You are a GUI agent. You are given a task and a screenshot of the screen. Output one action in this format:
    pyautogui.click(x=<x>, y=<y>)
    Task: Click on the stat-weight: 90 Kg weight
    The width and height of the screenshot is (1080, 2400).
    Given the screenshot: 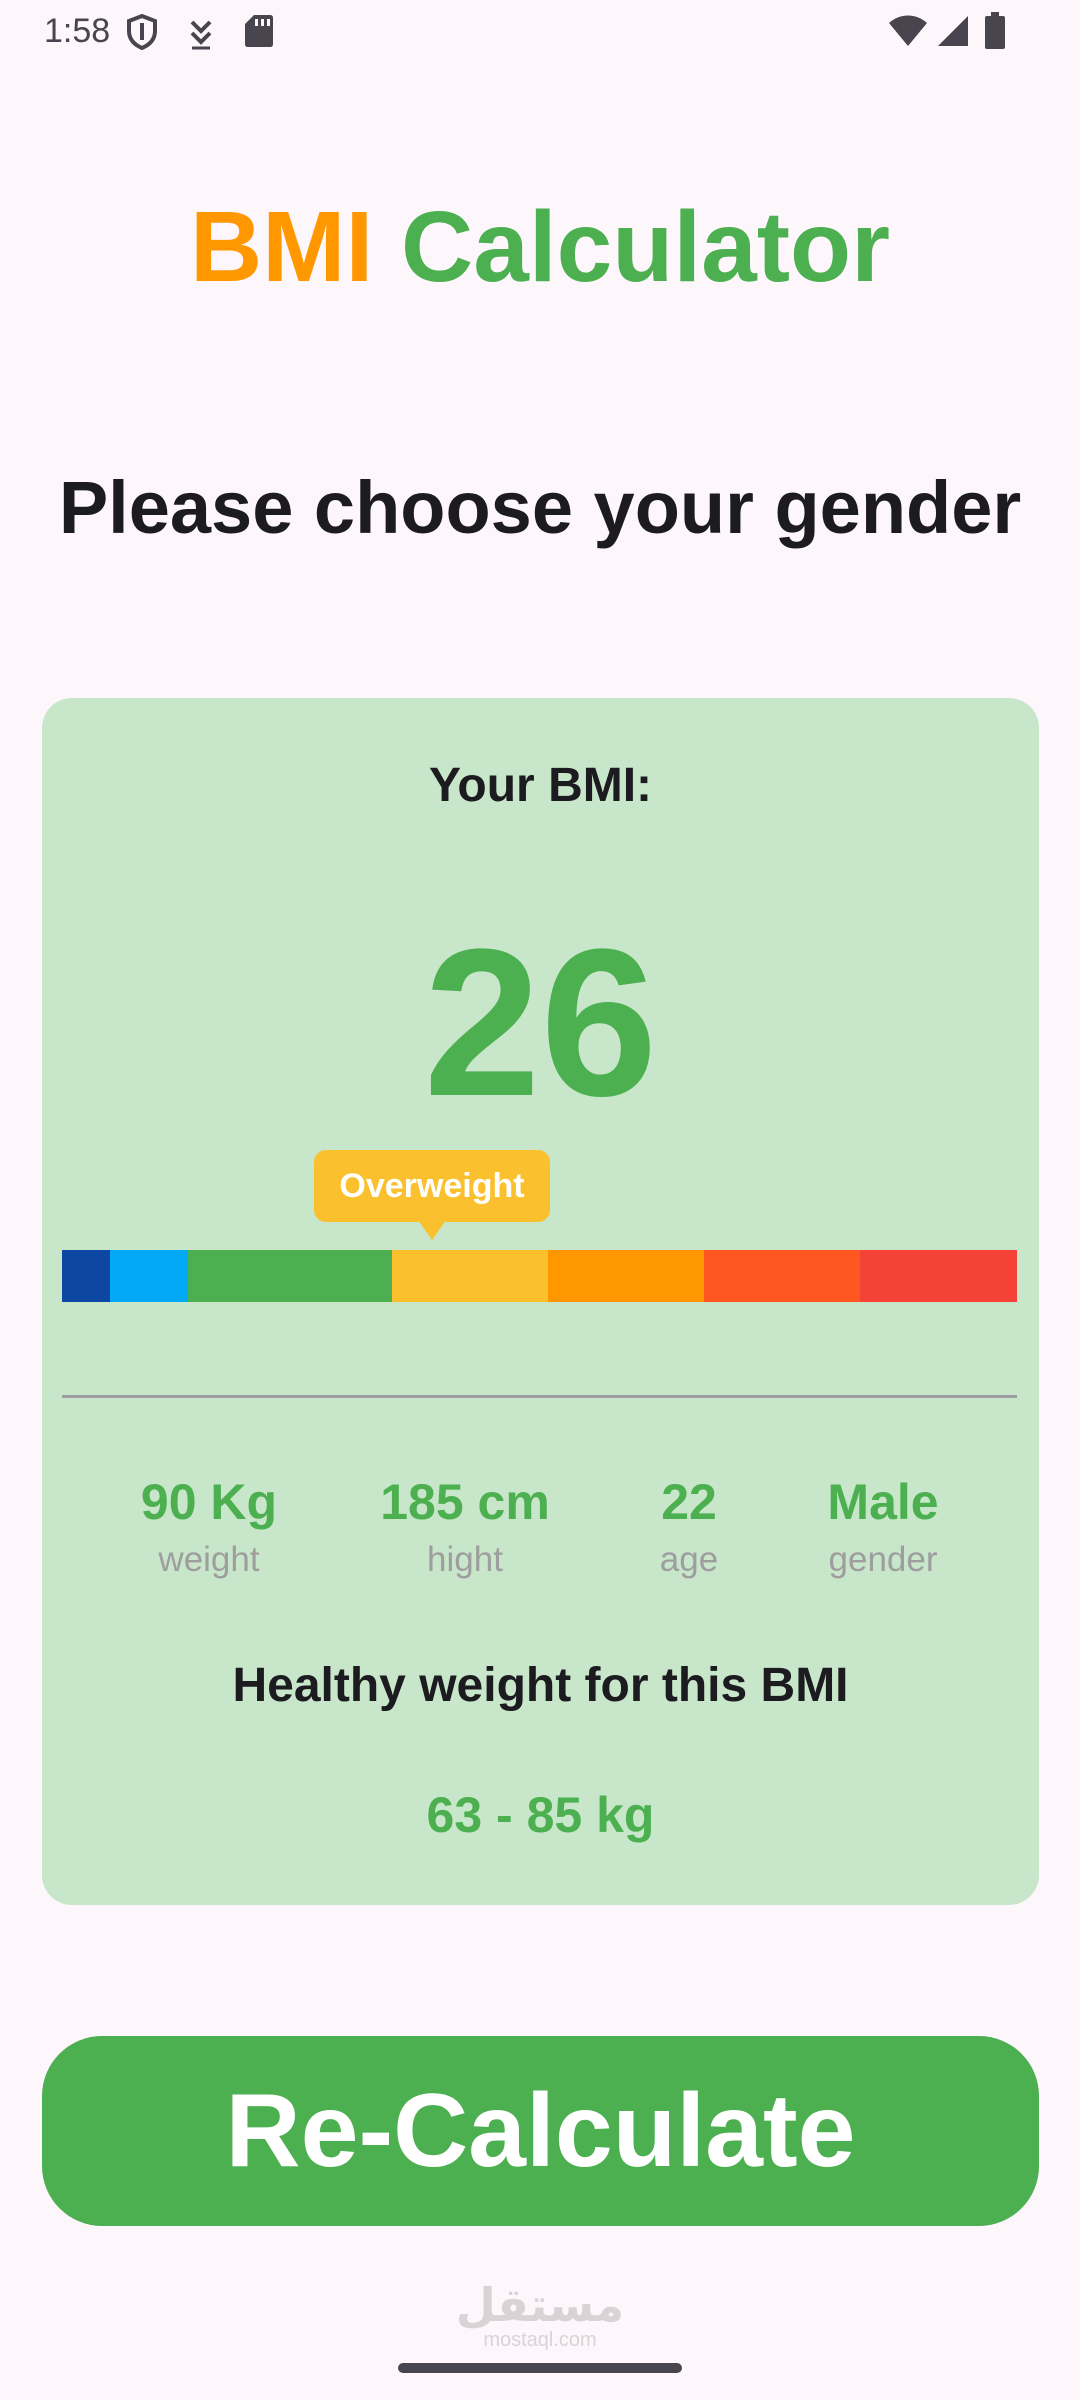 What is the action you would take?
    pyautogui.click(x=209, y=1527)
    